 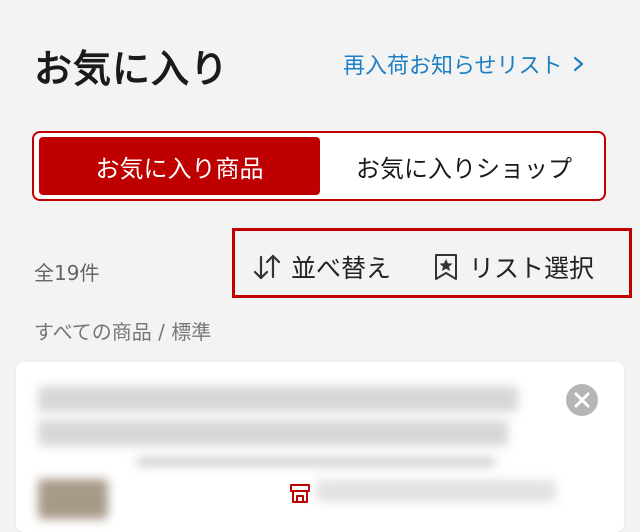 I want to click on chevron-right-icon, so click(x=578, y=64).